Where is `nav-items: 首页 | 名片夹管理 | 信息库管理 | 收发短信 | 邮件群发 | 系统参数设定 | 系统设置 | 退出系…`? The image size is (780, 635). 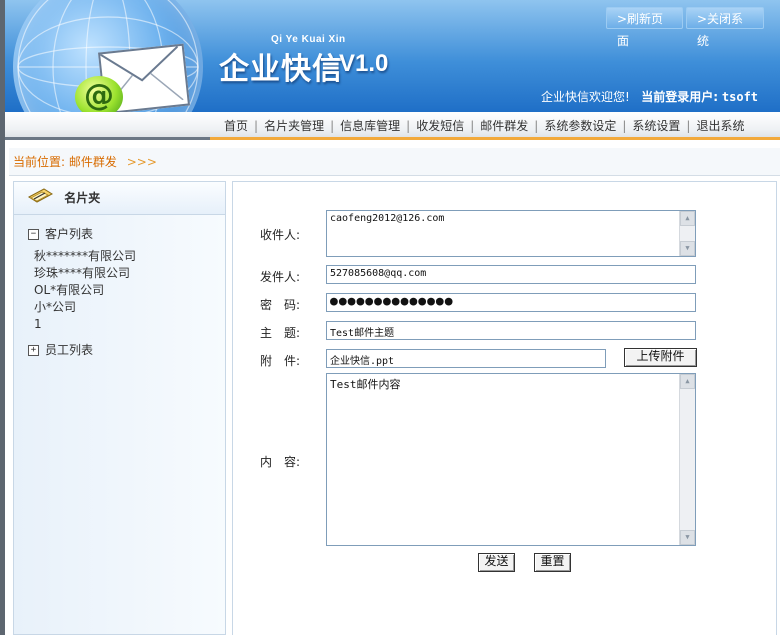
nav-items: 首页 | 名片夹管理 | 信息库管理 | 收发短信 | 邮件群发 | 系统参数设定 | 系统设置 | 退出系… is located at coordinates (484, 125).